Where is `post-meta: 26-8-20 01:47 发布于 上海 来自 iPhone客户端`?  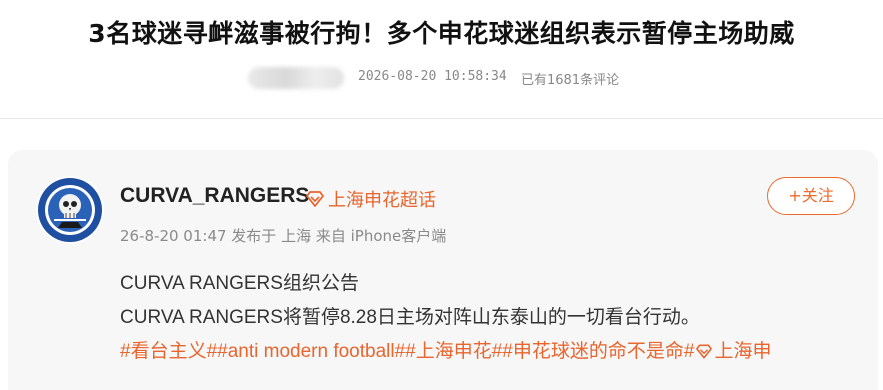 post-meta: 26-8-20 01:47 发布于 上海 来自 iPhone客户端 is located at coordinates (283, 236).